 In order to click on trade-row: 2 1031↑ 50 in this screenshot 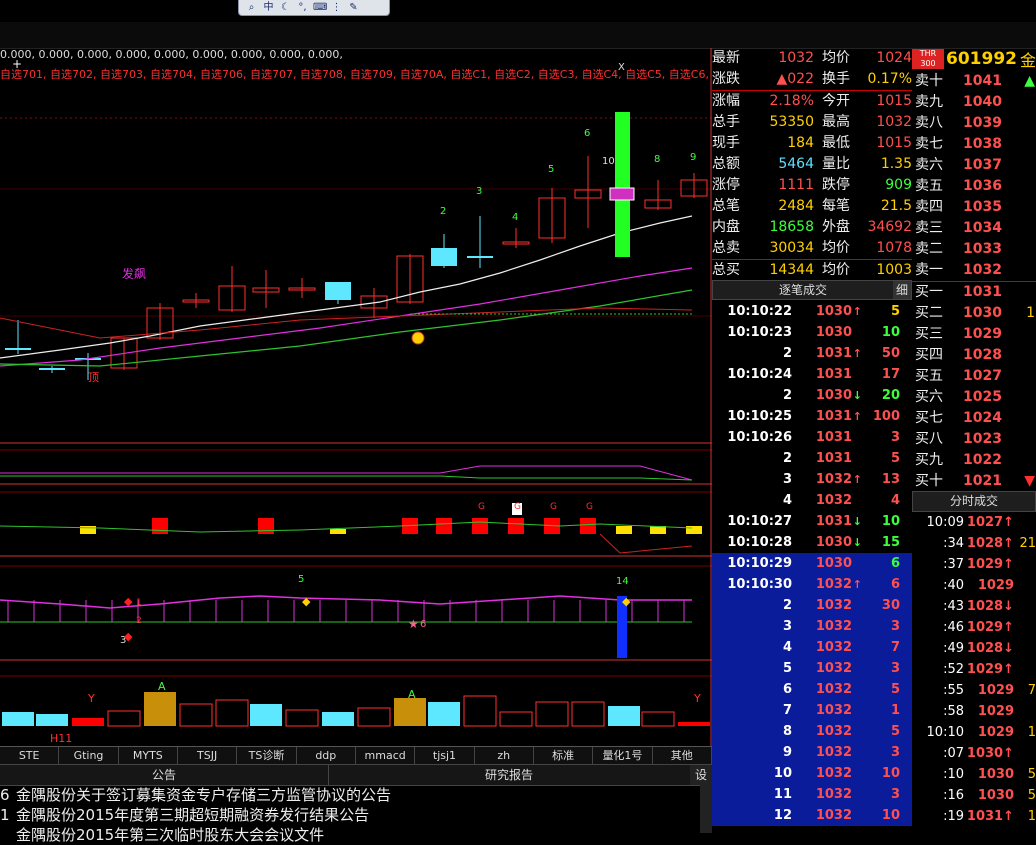, I will do `click(812, 353)`.